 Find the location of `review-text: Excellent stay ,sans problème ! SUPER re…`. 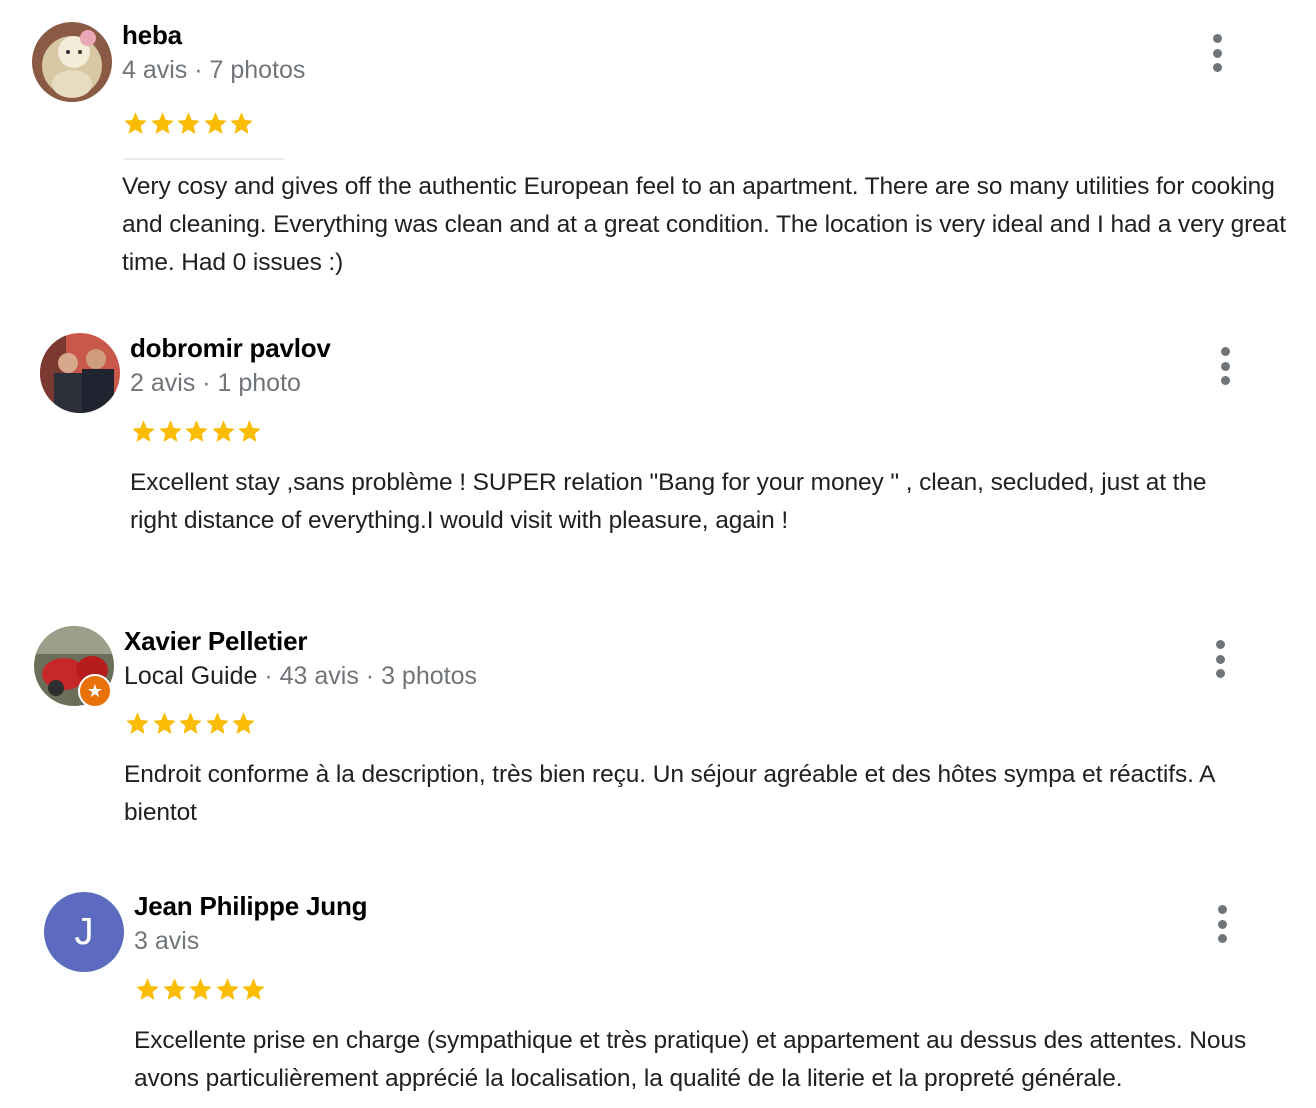

review-text: Excellent stay ,sans problème ! SUPER re… is located at coordinates (668, 501).